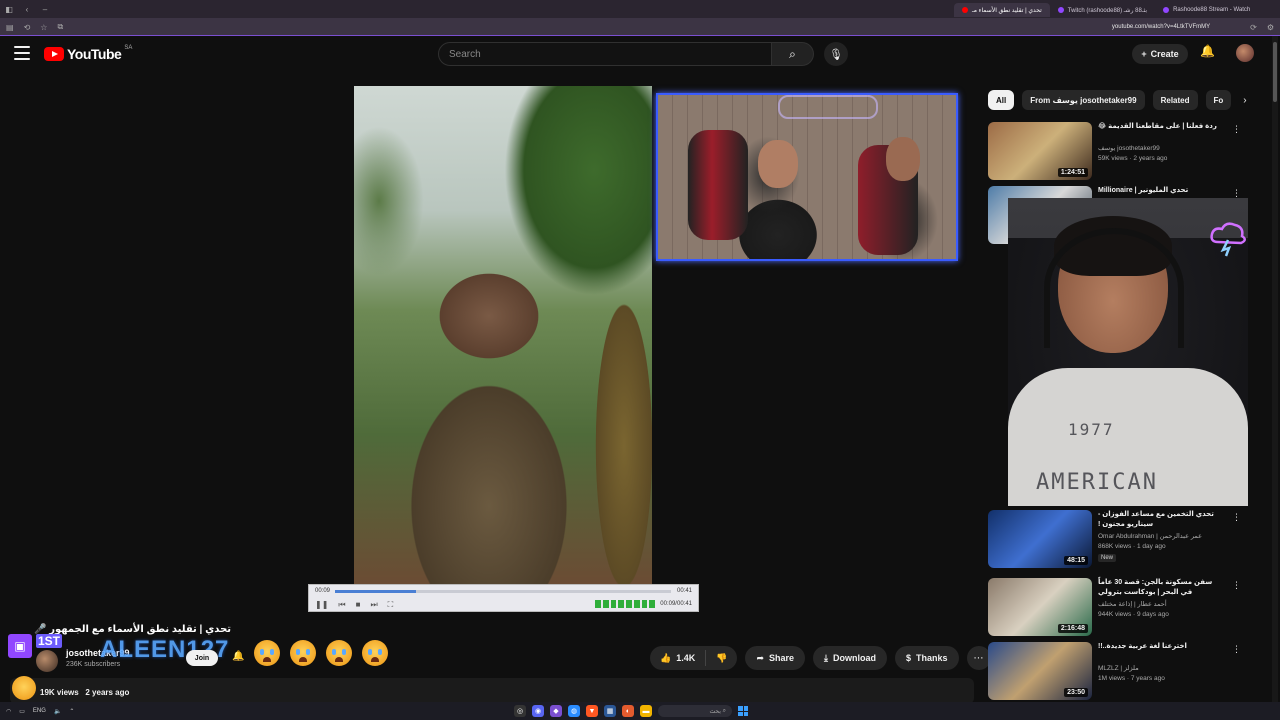  I want to click on subscribe-bell-icon: 🔔, so click(238, 656).